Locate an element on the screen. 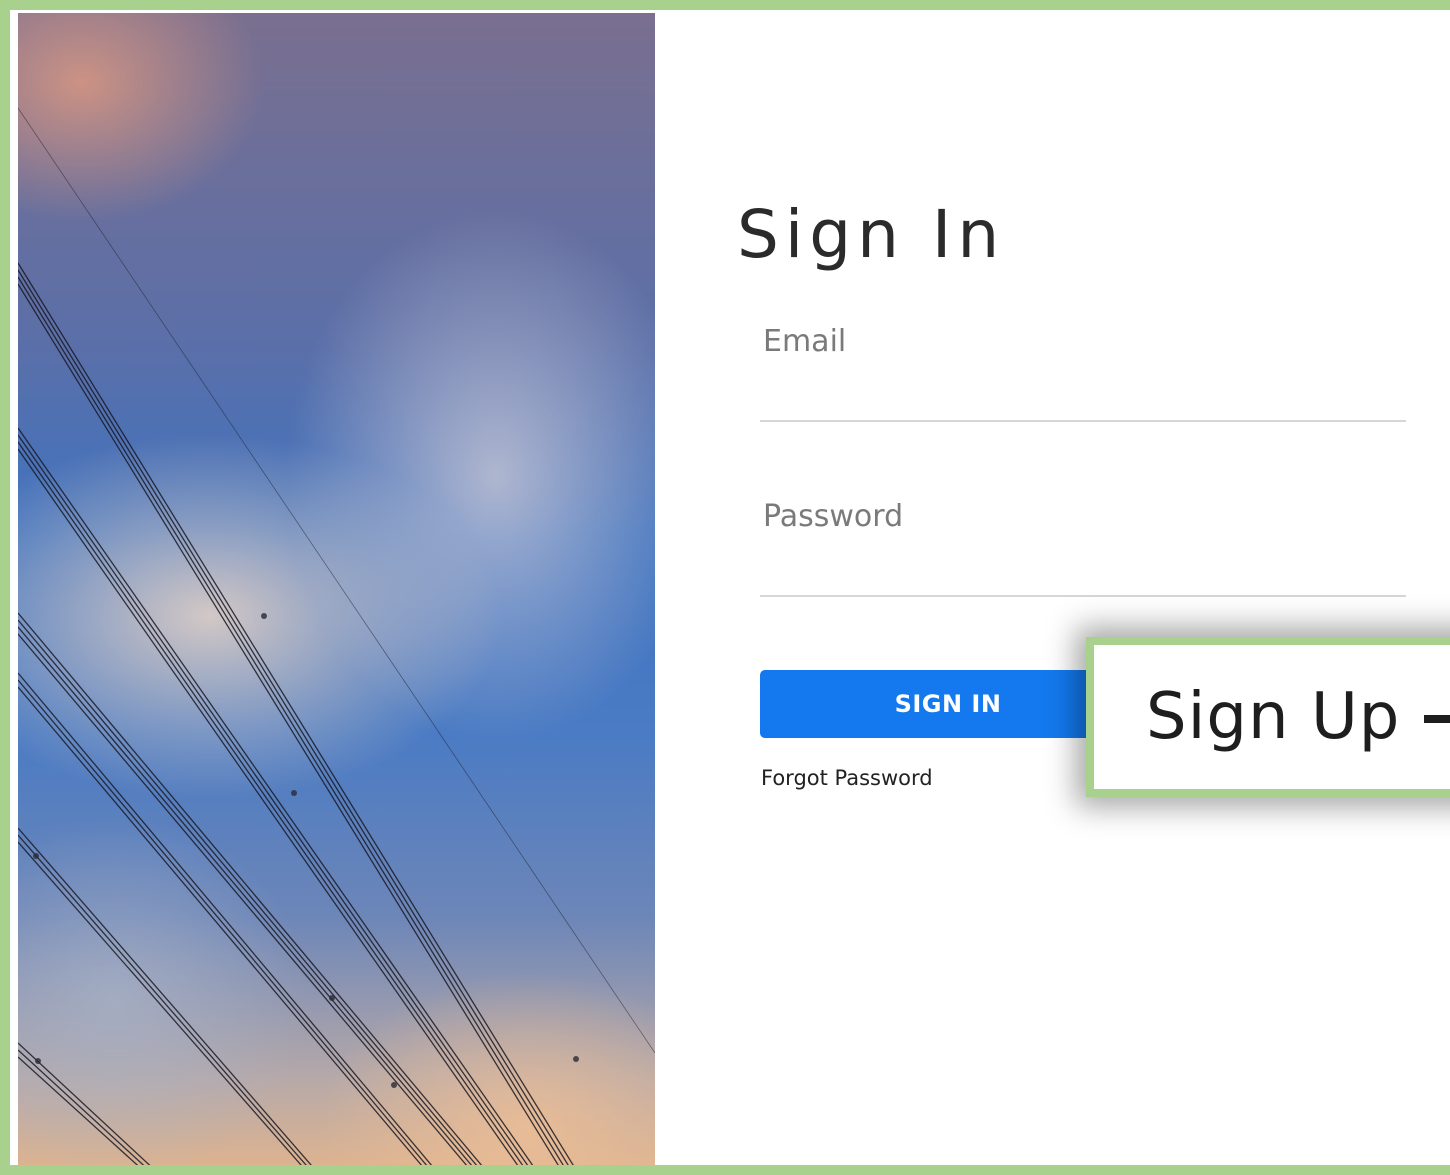  sign-in-button: SIGN IN is located at coordinates (948, 704).